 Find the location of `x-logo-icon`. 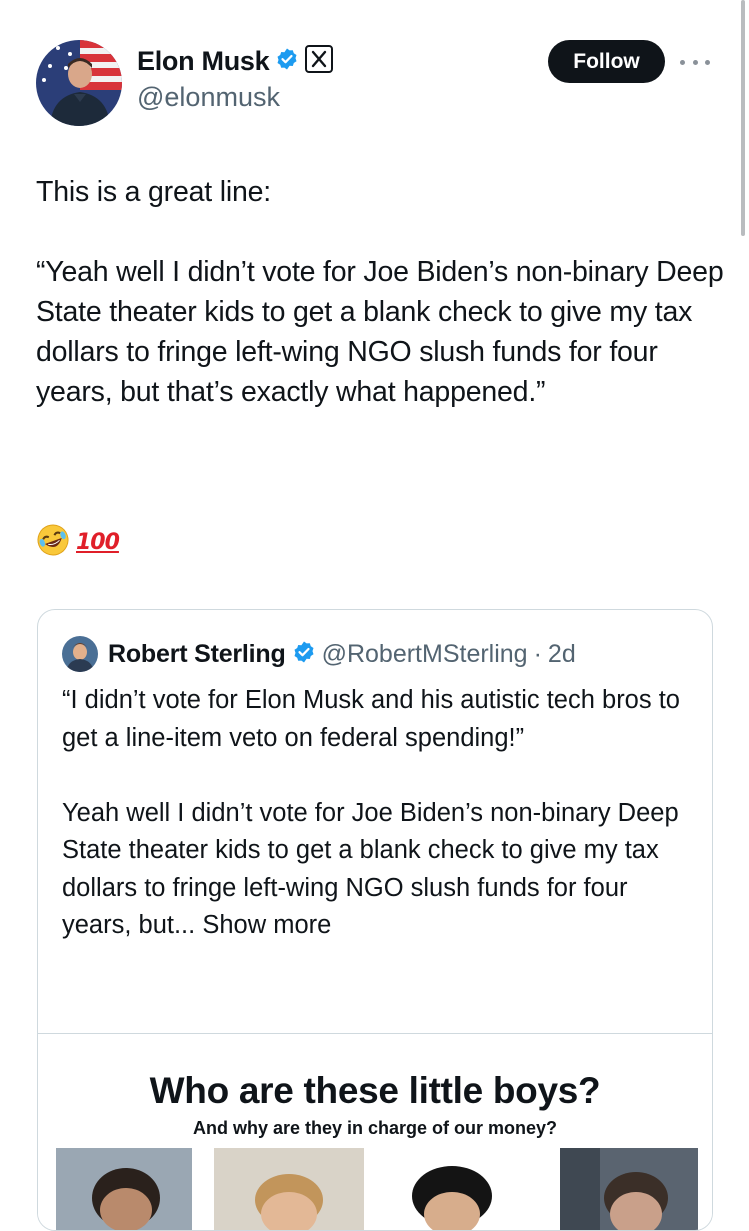

x-logo-icon is located at coordinates (319, 61).